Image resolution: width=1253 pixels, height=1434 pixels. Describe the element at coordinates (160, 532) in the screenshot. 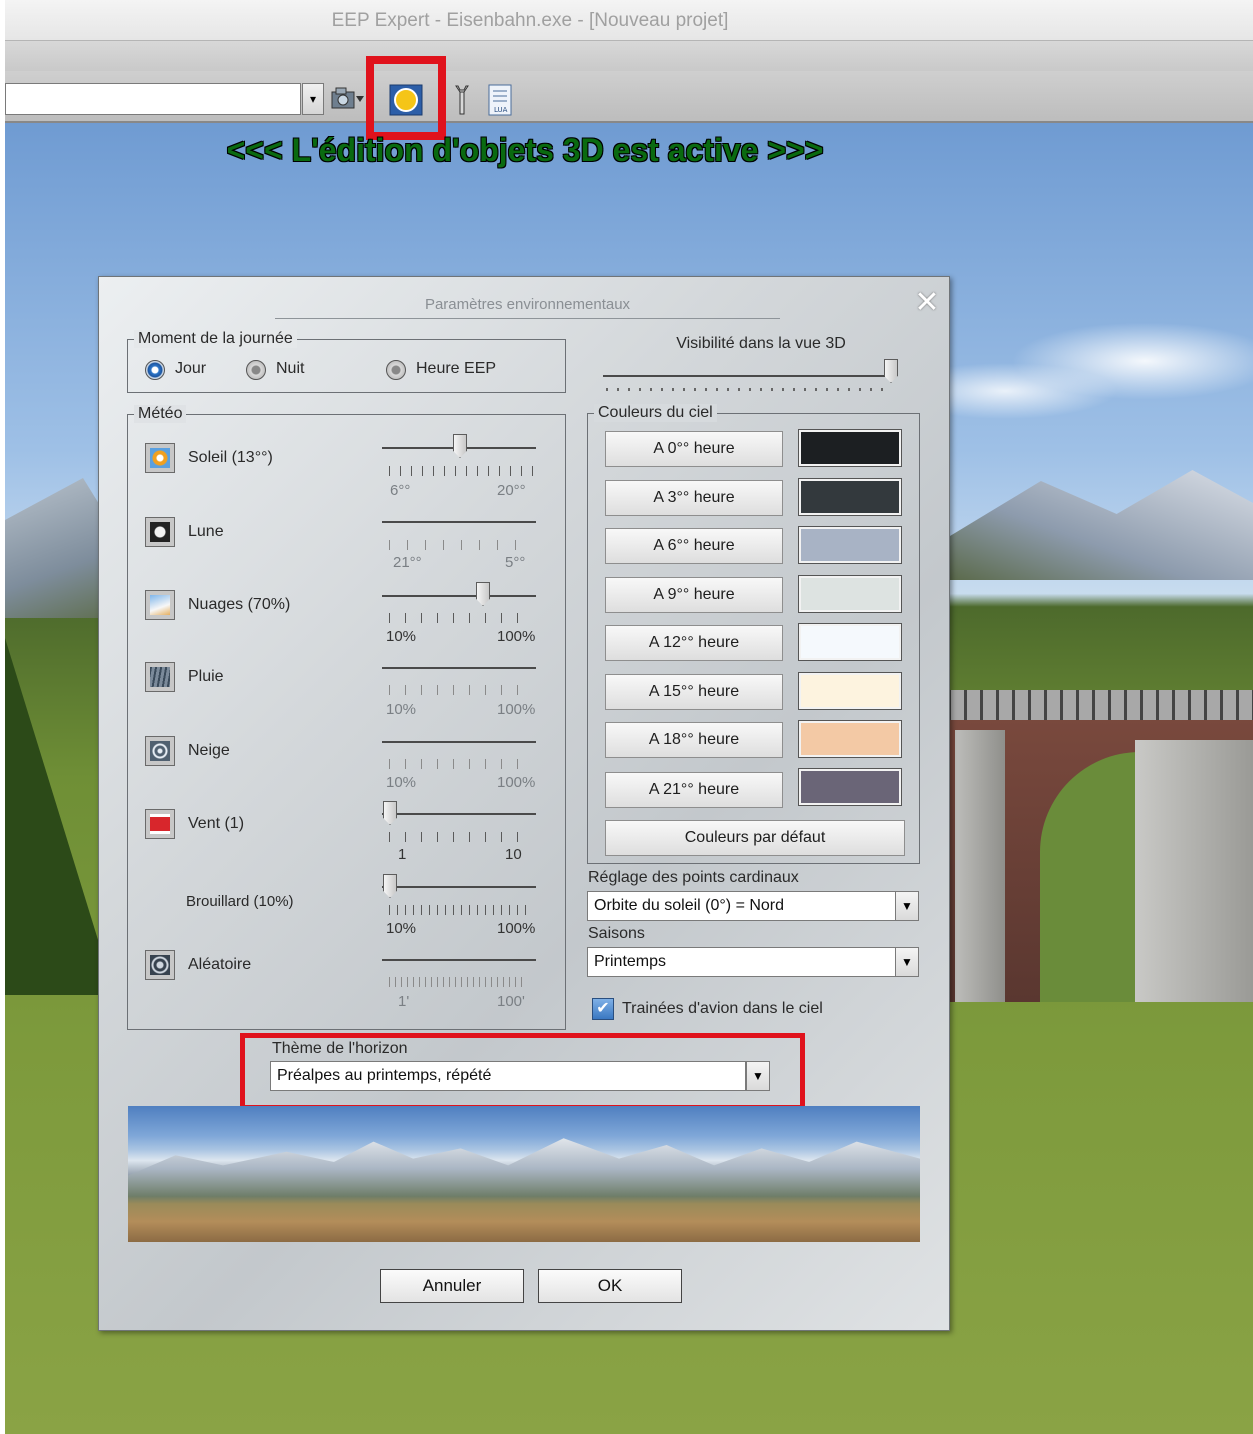

I see `moon-icon` at that location.